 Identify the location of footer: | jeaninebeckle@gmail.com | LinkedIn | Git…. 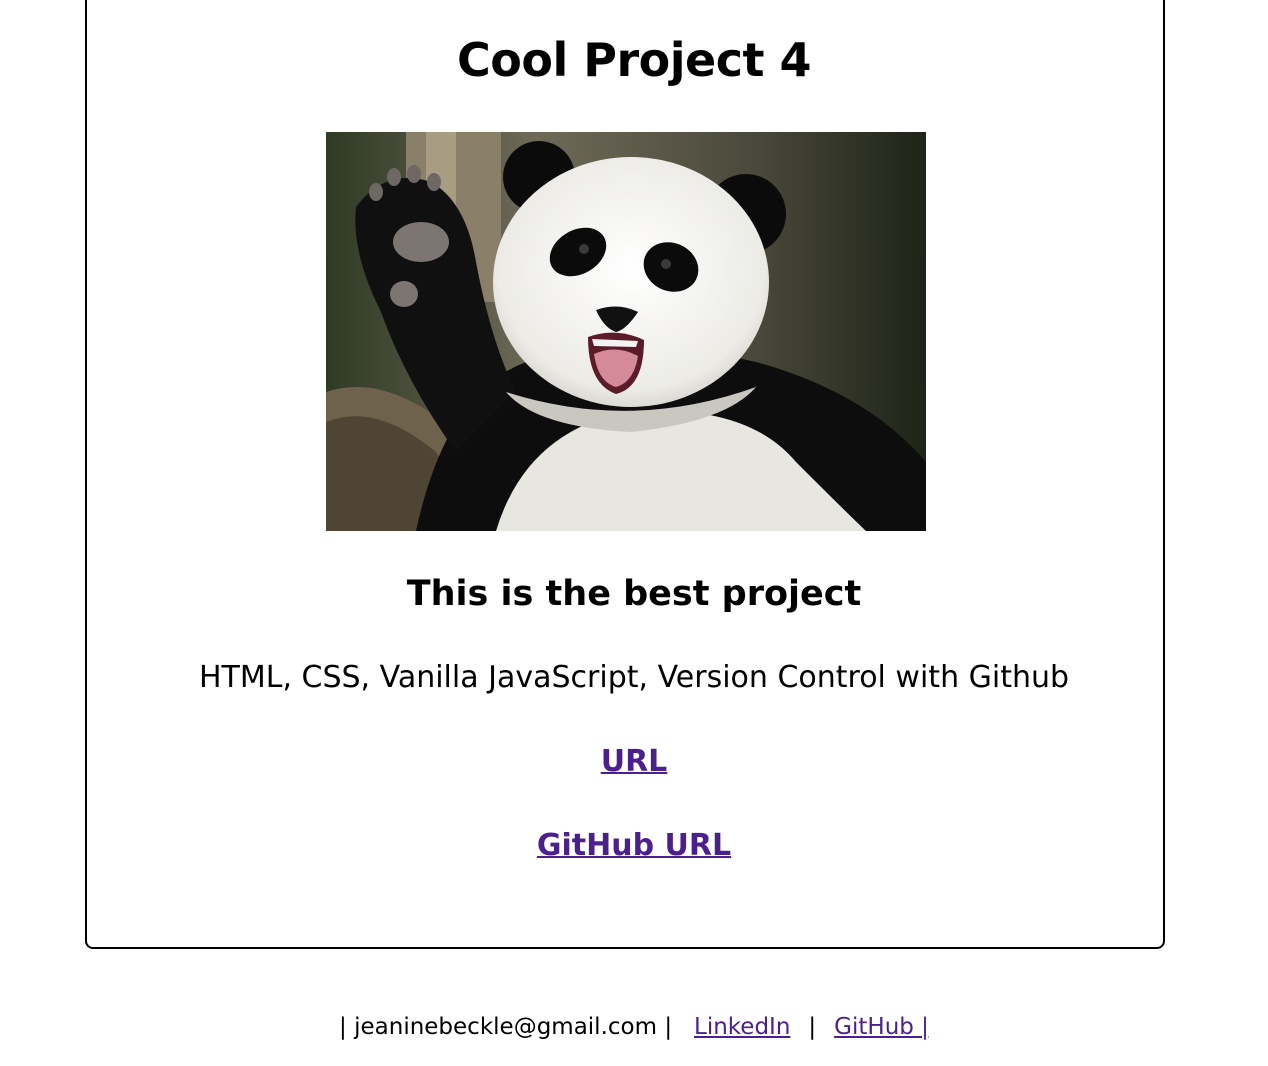
(634, 1027).